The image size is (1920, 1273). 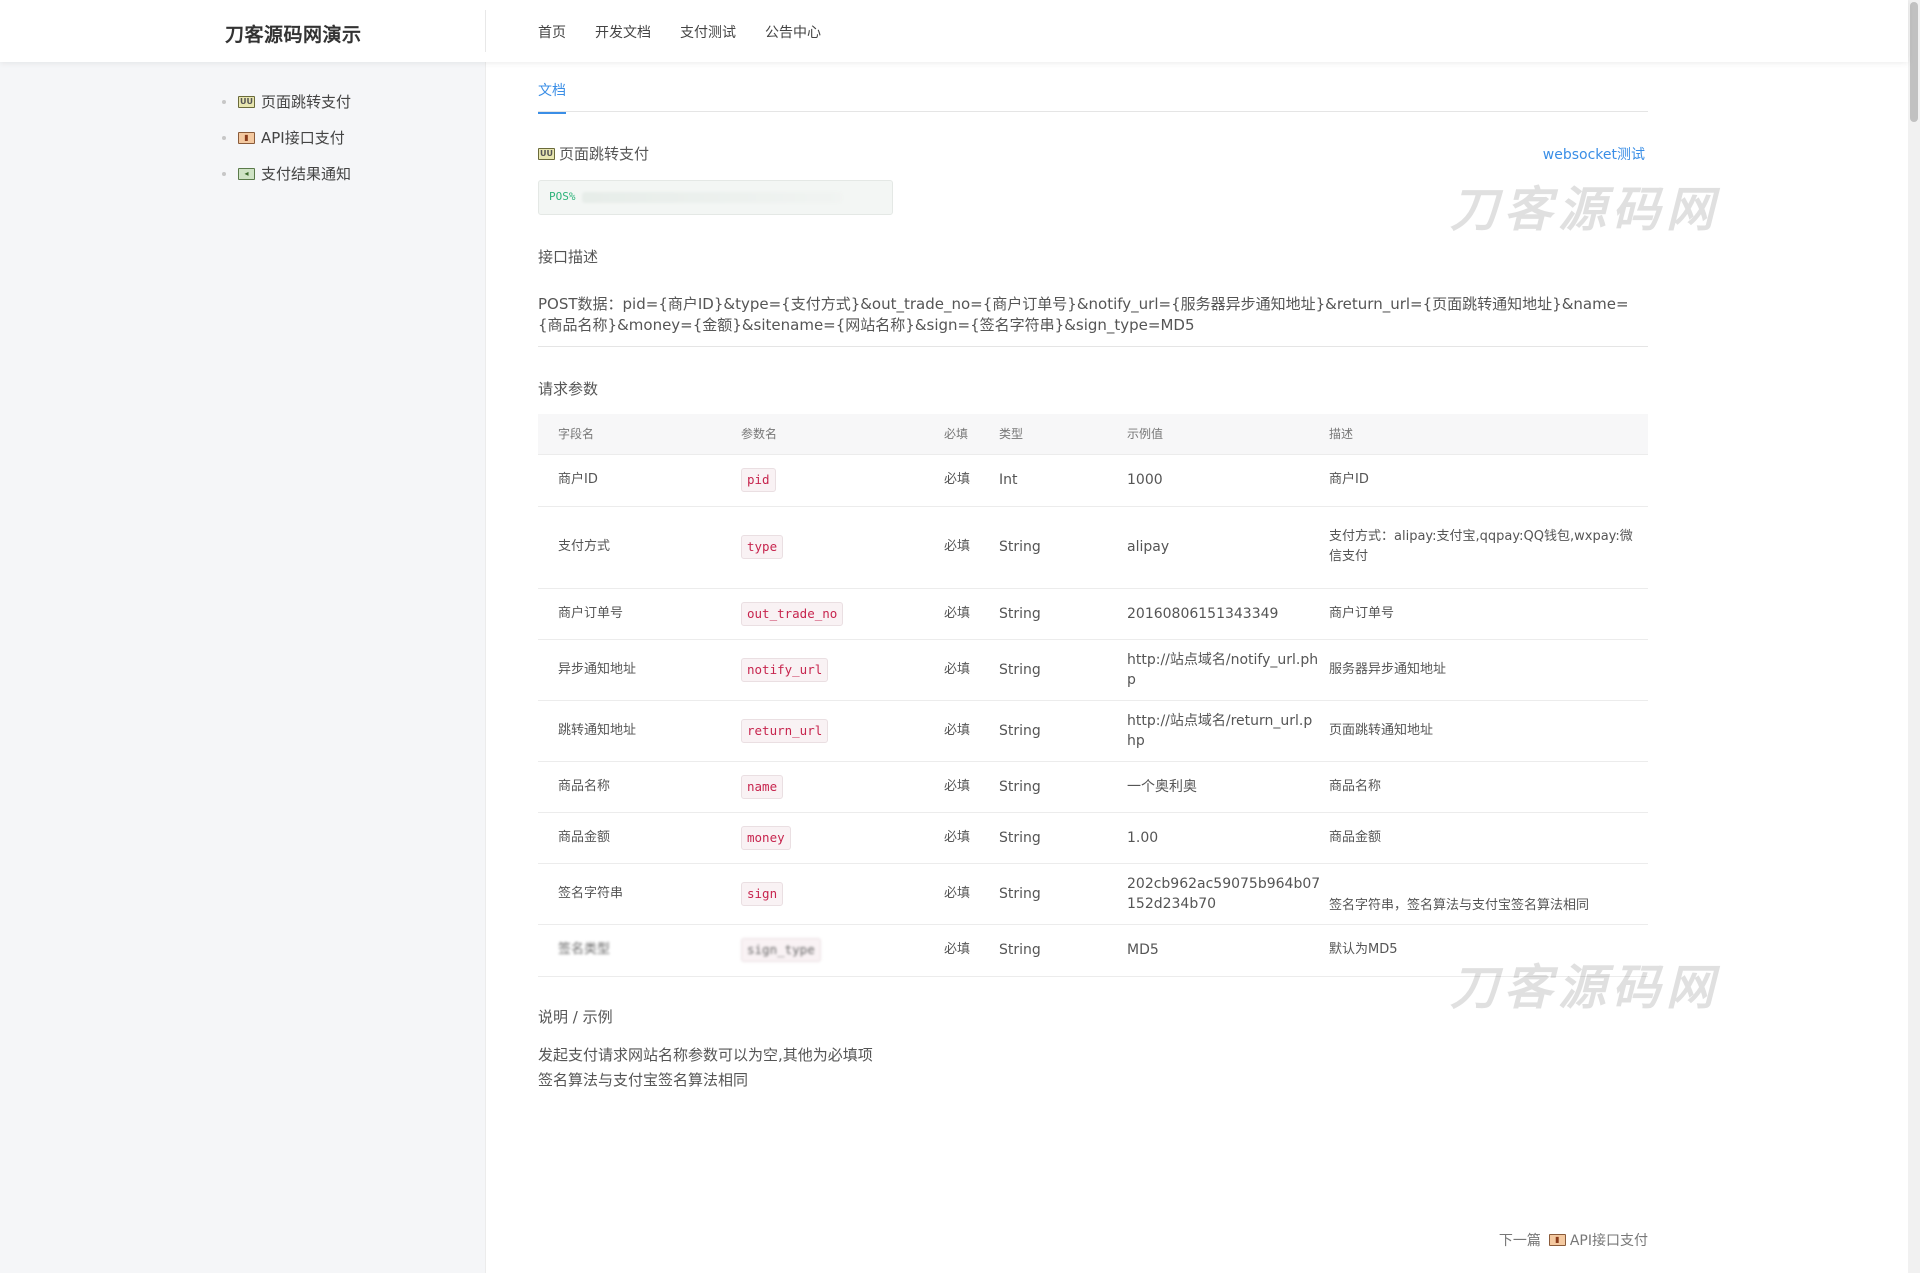 I want to click on sidebar-item-api: ▮ API接口支付, so click(x=283, y=137).